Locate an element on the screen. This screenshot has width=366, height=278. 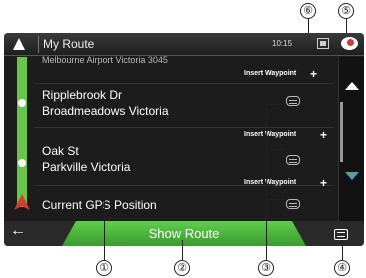
partial-destination: Melbourne Airport Victoria 3045 is located at coordinates (105, 60).